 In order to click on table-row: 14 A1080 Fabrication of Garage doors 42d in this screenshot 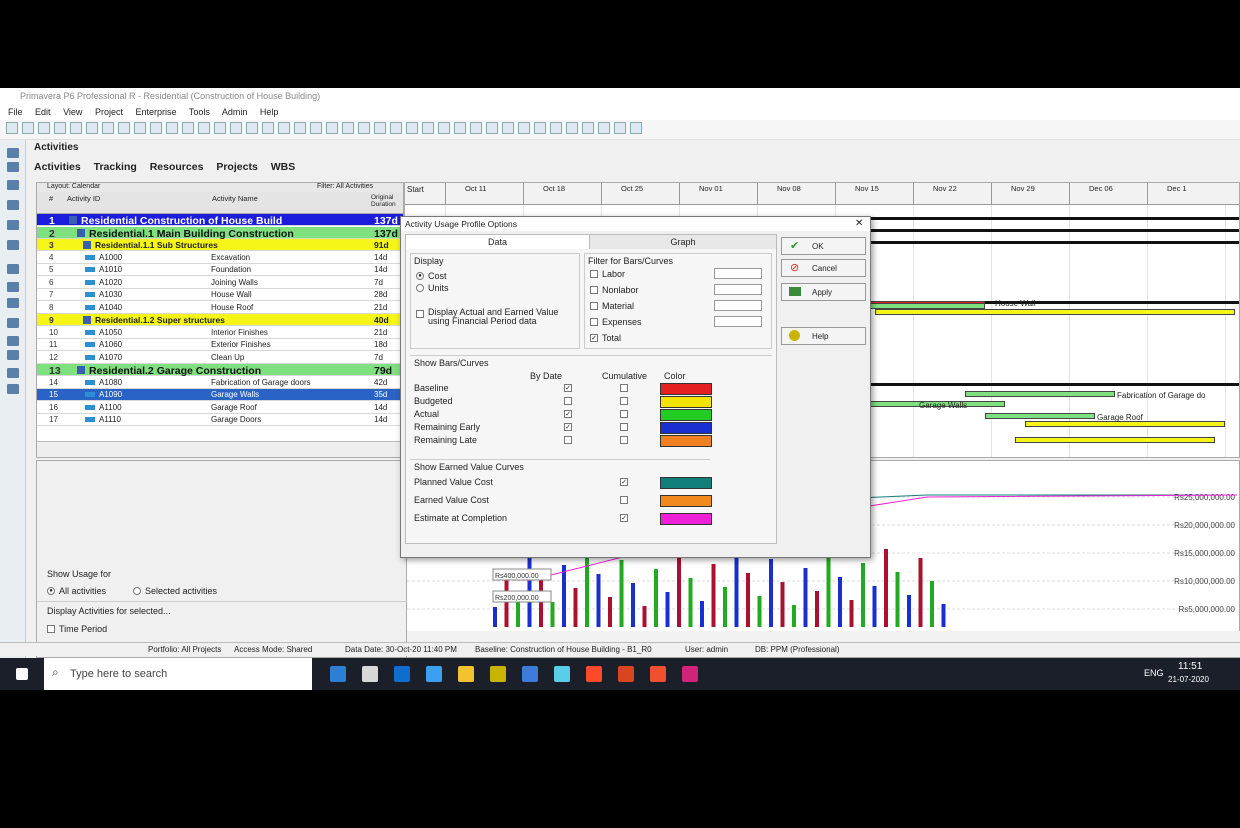, I will do `click(220, 382)`.